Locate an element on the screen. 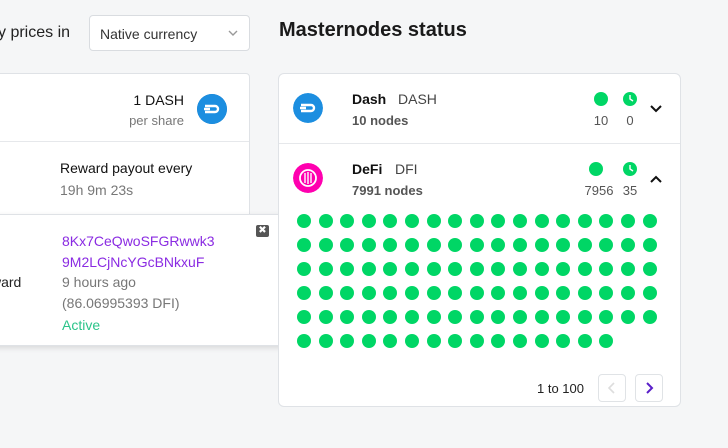  coin-row-defi: DeFi DFI 7991 nodes 7956 35 is located at coordinates (479, 179).